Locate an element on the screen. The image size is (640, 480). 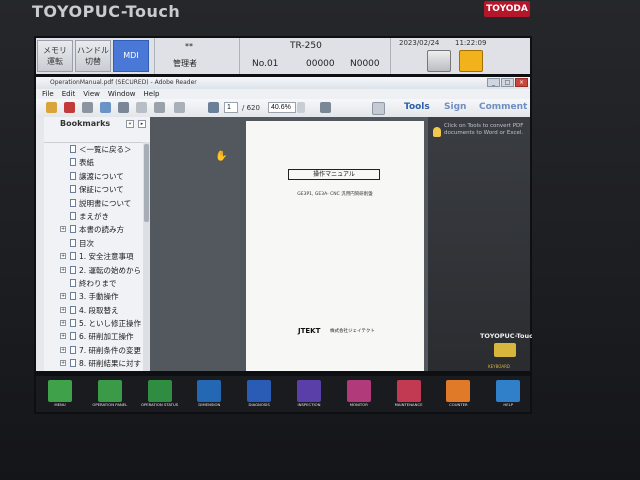
bookmark-item: 表紙 is located at coordinates (97, 162).